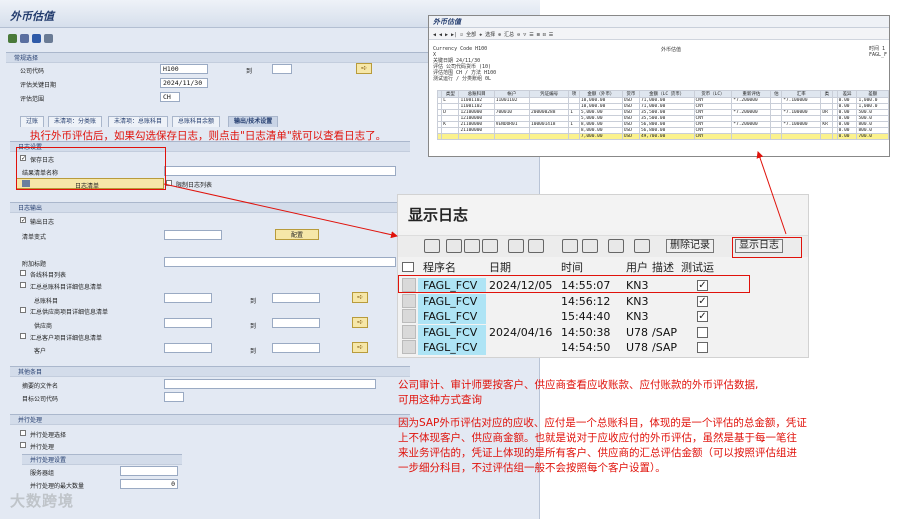  I want to click on arrow-to-log, so click(280, 211).